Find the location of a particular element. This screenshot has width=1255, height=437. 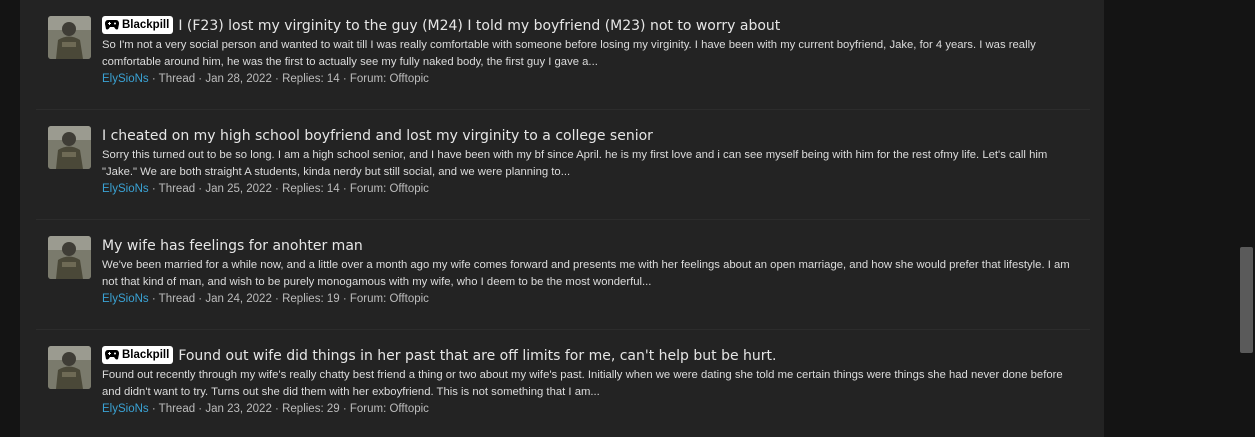

vertical-scrollbar-track is located at coordinates (1246, 218).